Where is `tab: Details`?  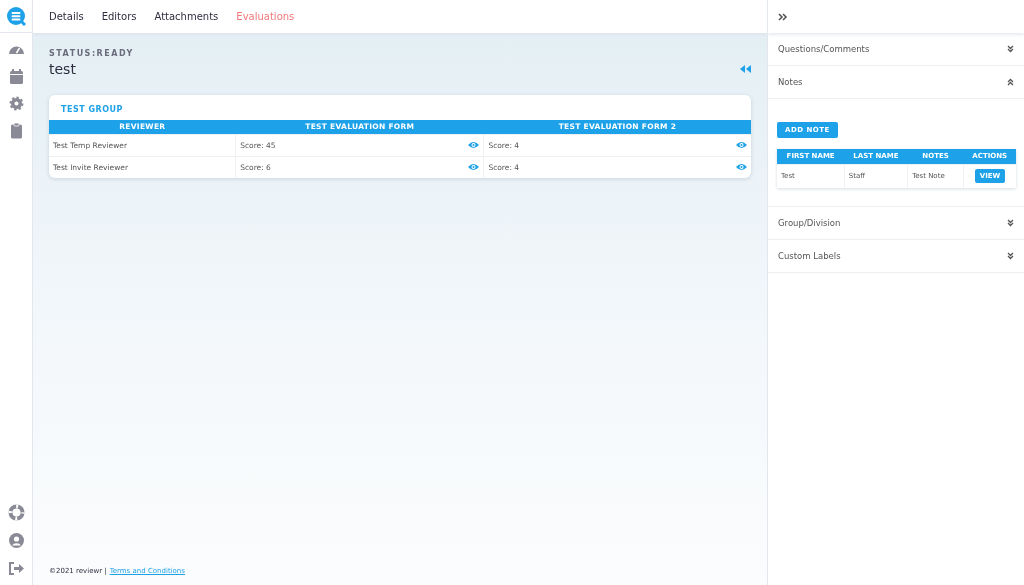
tab: Details is located at coordinates (66, 16).